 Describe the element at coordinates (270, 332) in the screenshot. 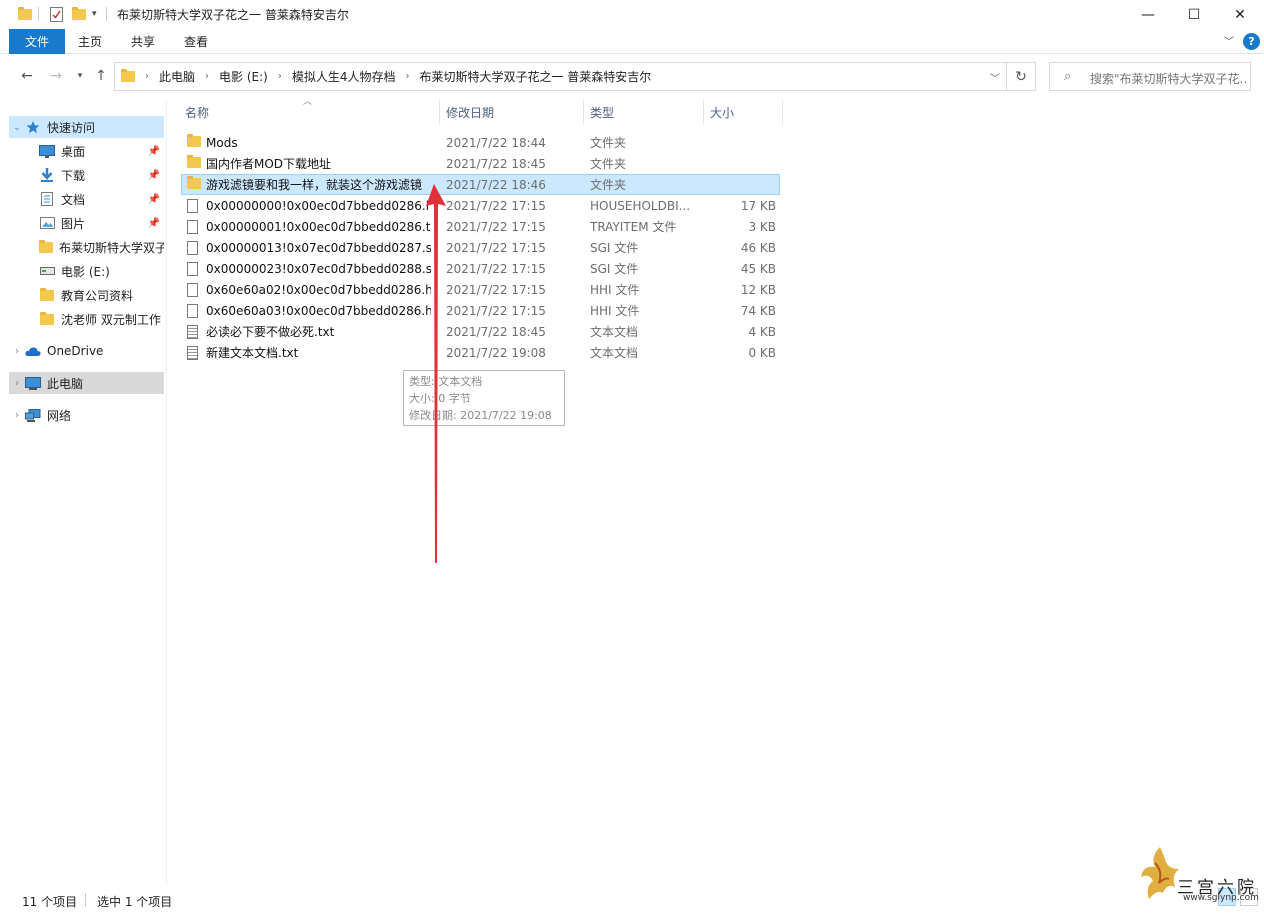

I see `file-name: 必读必下要不做必死.txt` at that location.